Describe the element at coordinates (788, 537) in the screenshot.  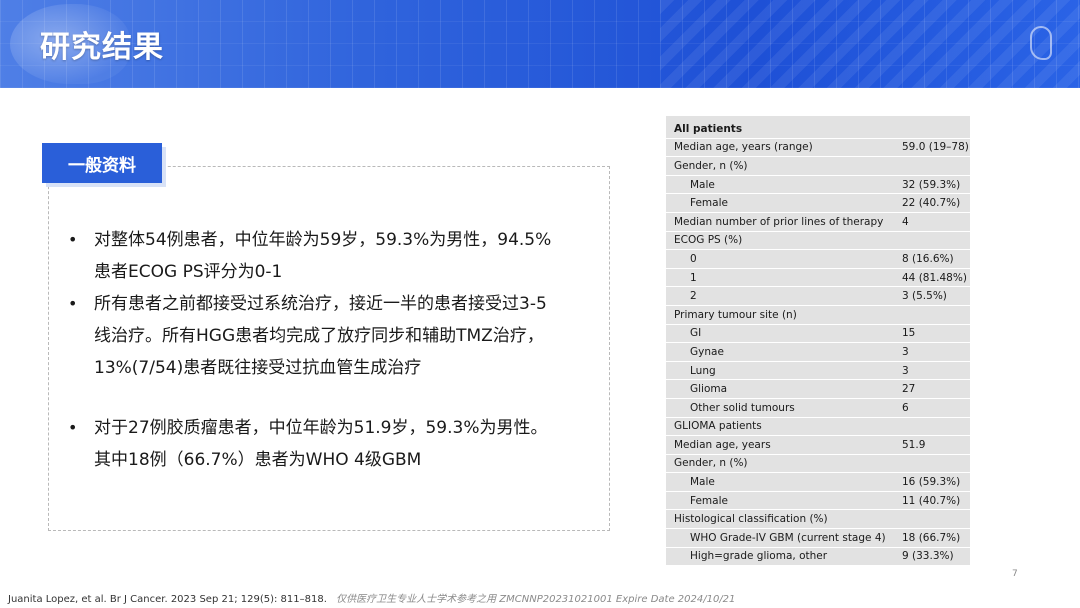
I see `table-row-label: WHO Grade-IV GBM (current stage 4)` at that location.